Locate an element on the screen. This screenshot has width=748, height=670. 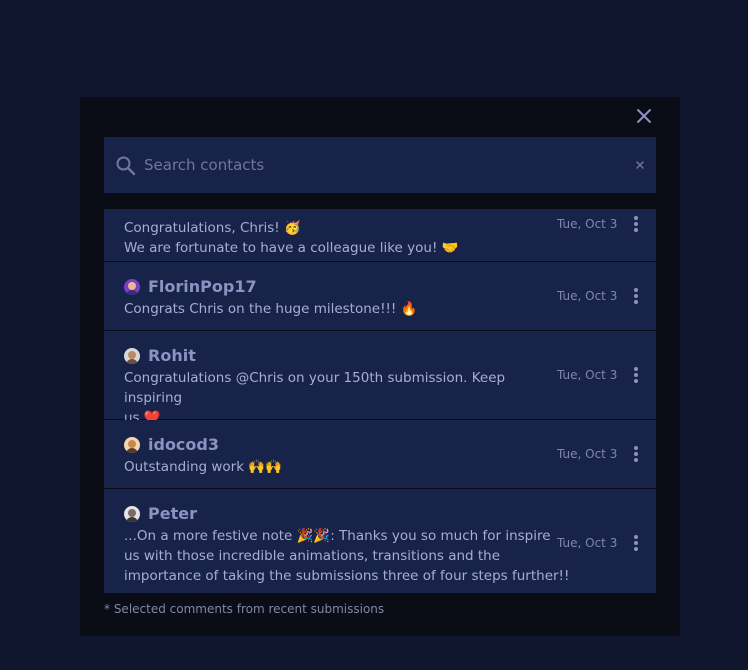
search-input is located at coordinates (379, 165).